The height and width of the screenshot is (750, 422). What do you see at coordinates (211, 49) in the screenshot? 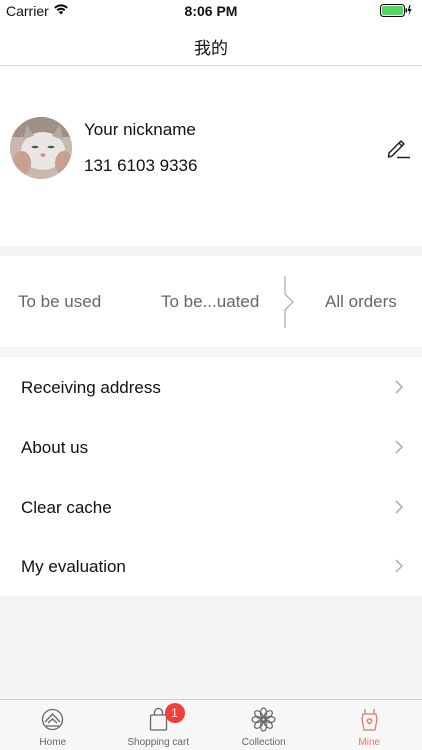
I see `page-title: 我的` at bounding box center [211, 49].